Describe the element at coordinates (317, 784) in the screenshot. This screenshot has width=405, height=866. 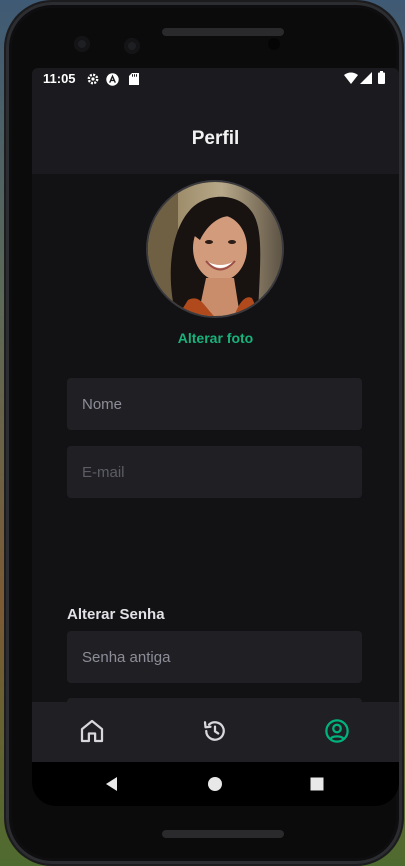
I see `recents-icon` at that location.